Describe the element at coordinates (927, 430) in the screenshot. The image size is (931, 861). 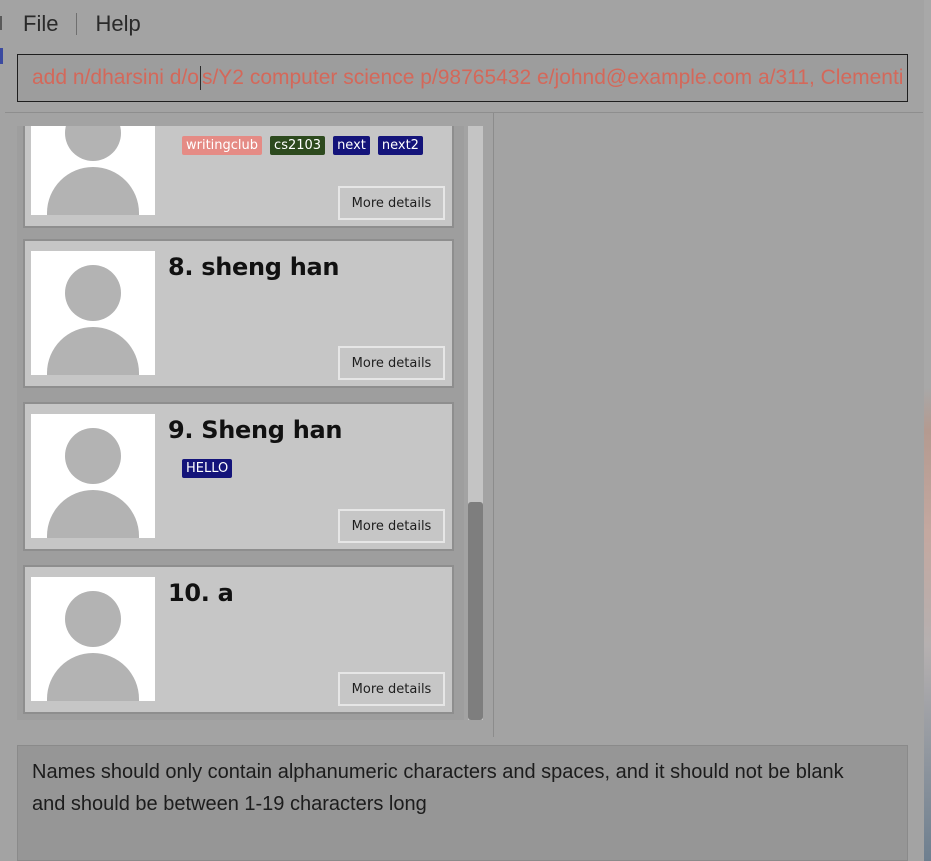
I see `desktop-background-edge` at that location.